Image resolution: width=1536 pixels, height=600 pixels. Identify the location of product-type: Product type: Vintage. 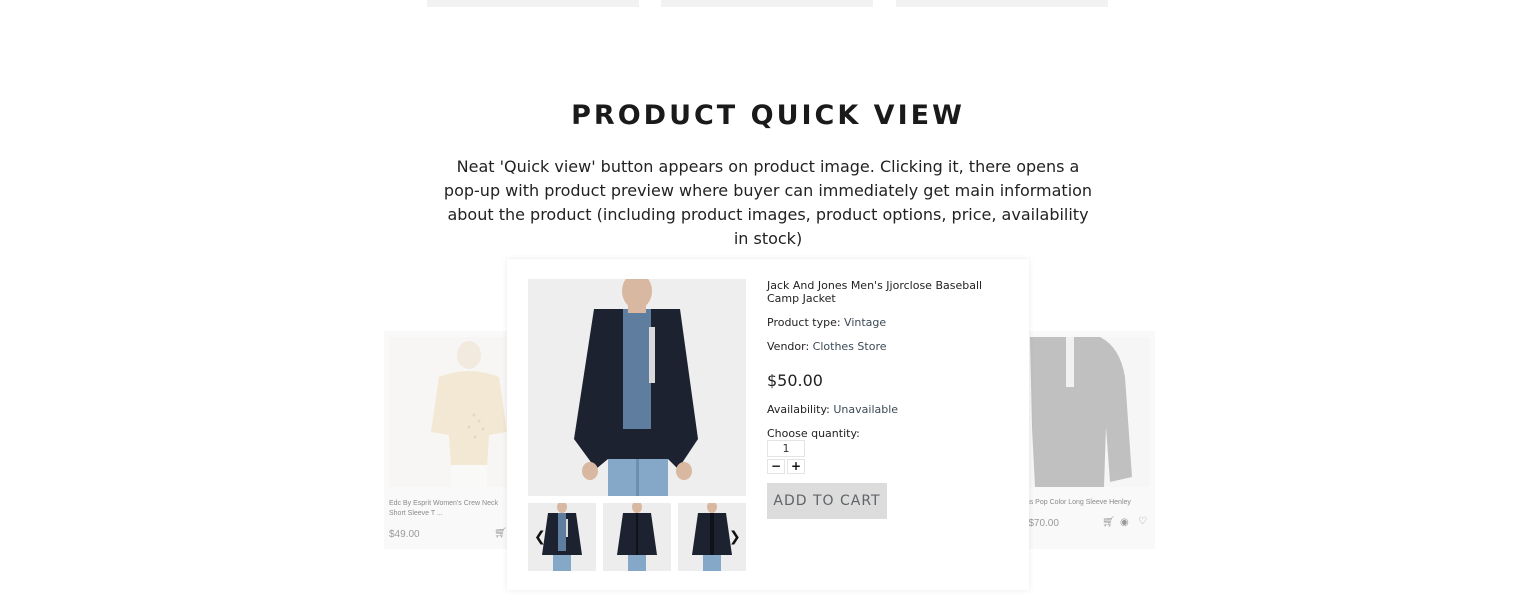
(826, 322).